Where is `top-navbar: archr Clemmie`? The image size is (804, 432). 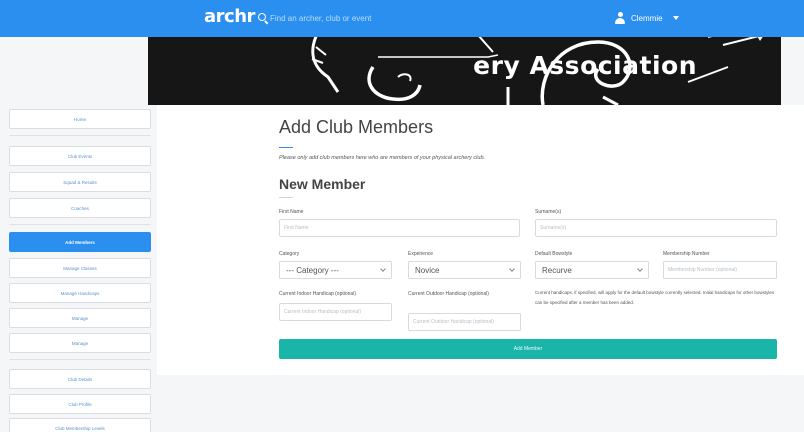
top-navbar: archr Clemmie is located at coordinates (402, 18).